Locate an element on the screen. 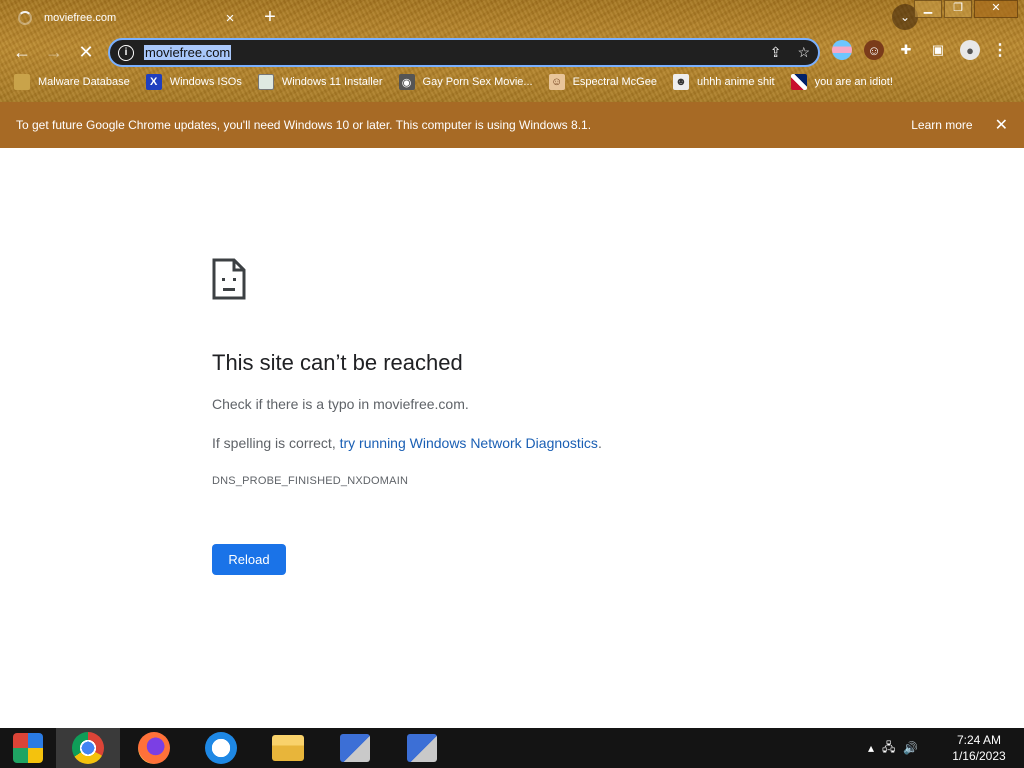  bookmark-item: Malware Database is located at coordinates (72, 82).